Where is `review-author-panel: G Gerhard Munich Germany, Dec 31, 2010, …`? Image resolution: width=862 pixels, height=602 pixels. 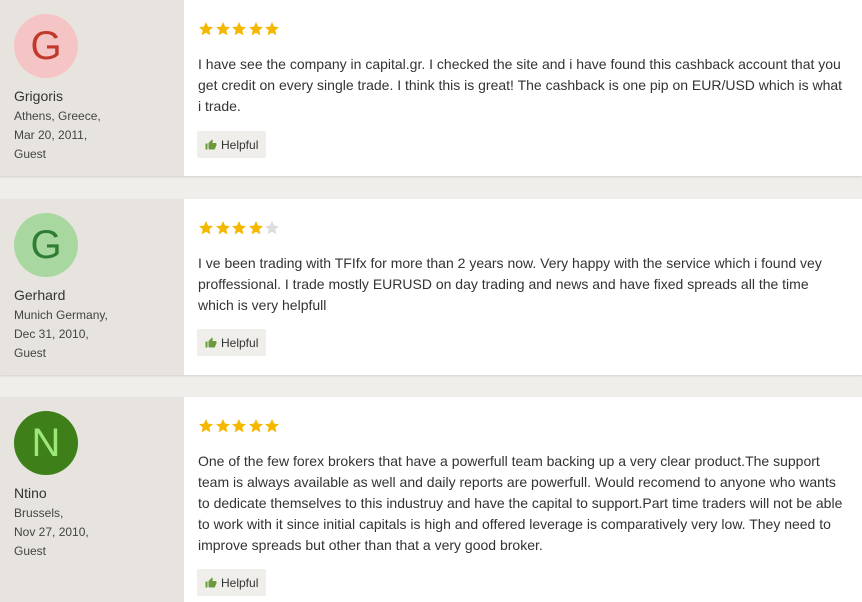 review-author-panel: G Gerhard Munich Germany, Dec 31, 2010, … is located at coordinates (92, 287).